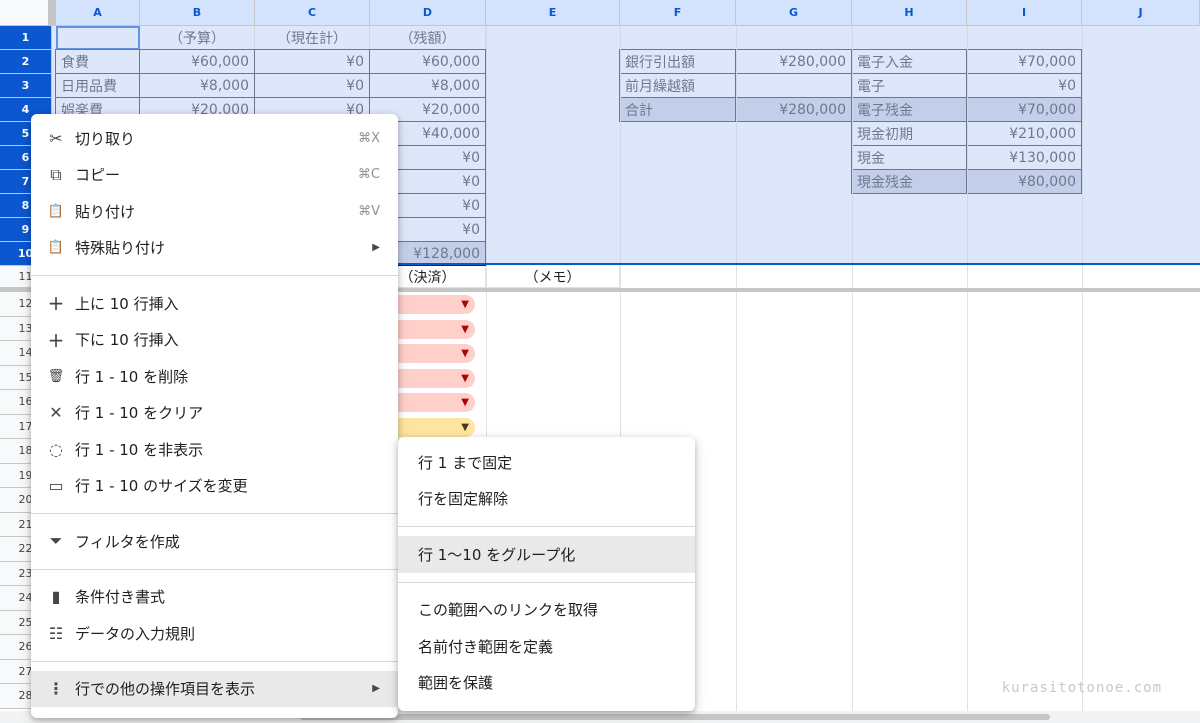  I want to click on cell-f2: 銀行引出額, so click(677, 61).